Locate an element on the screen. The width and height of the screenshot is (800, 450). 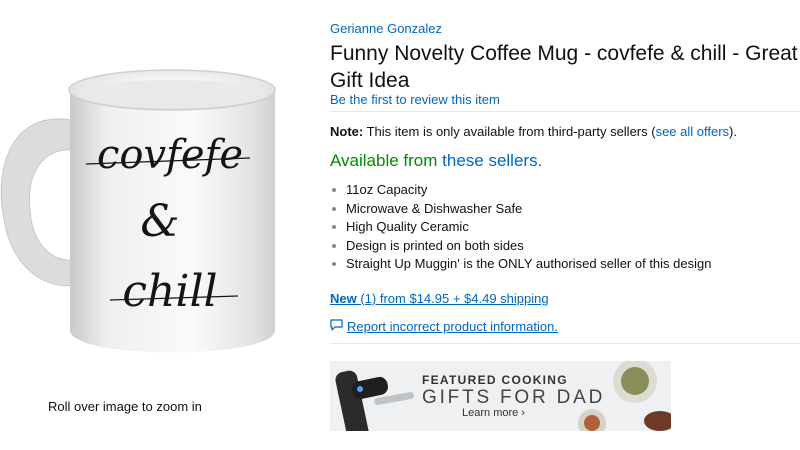
list-item: Design is printed on both sides is located at coordinates (520, 246).